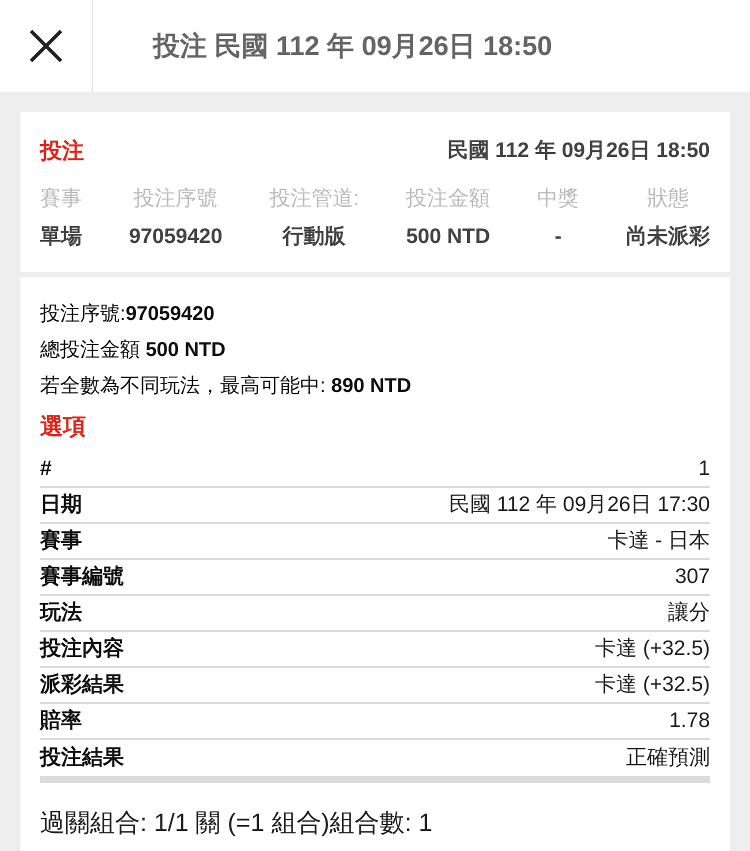 This screenshot has width=750, height=851. I want to click on parlay-summary: 過關組合: 1/1 關 (=1 組合)組合數: 1, so click(237, 823).